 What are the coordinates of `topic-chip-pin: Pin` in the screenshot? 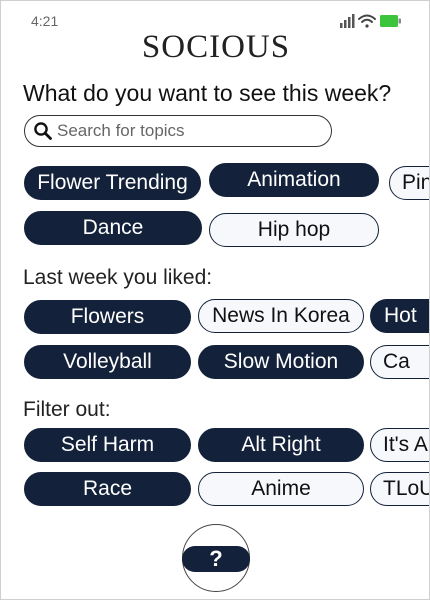 It's located at (409, 183).